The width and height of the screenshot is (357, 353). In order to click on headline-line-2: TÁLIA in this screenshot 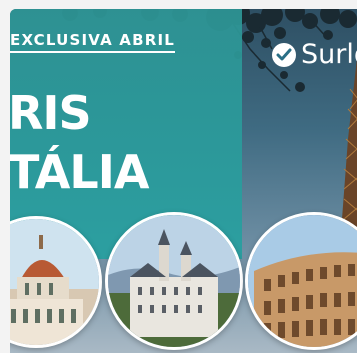, I will do `click(79, 172)`.